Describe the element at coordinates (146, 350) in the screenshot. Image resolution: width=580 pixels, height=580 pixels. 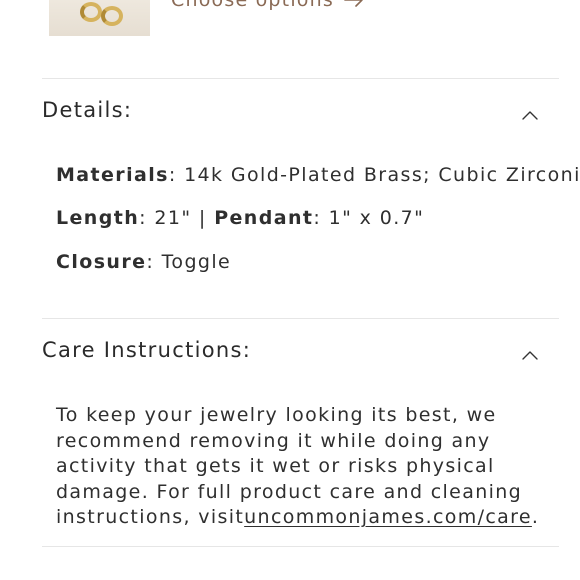
I see `care-instructions-heading: Care Instructions:` at that location.